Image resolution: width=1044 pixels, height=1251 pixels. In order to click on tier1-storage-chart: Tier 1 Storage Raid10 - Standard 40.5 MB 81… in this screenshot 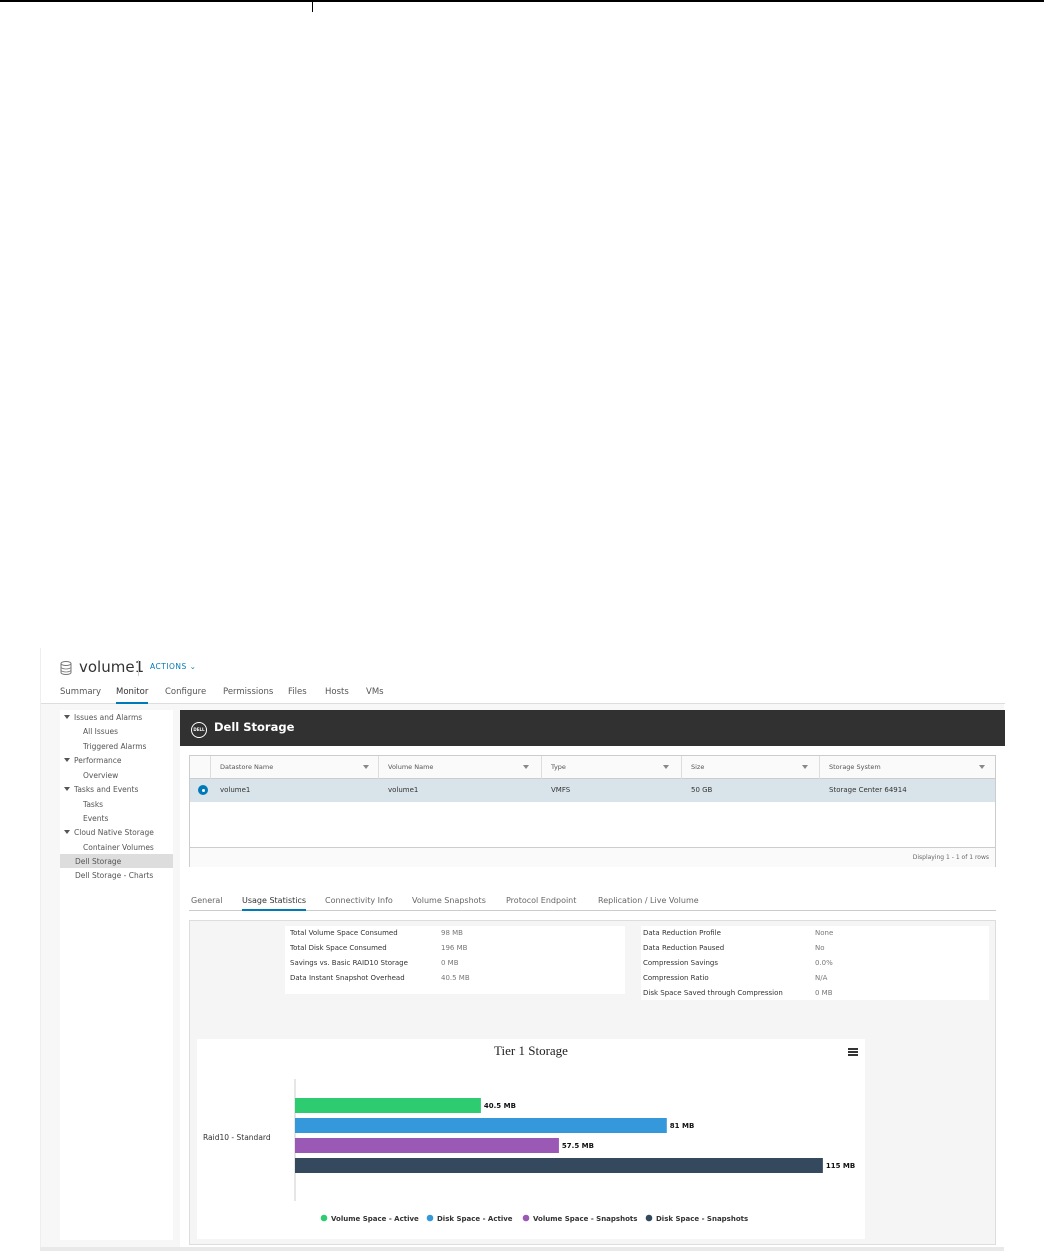, I will do `click(531, 1139)`.